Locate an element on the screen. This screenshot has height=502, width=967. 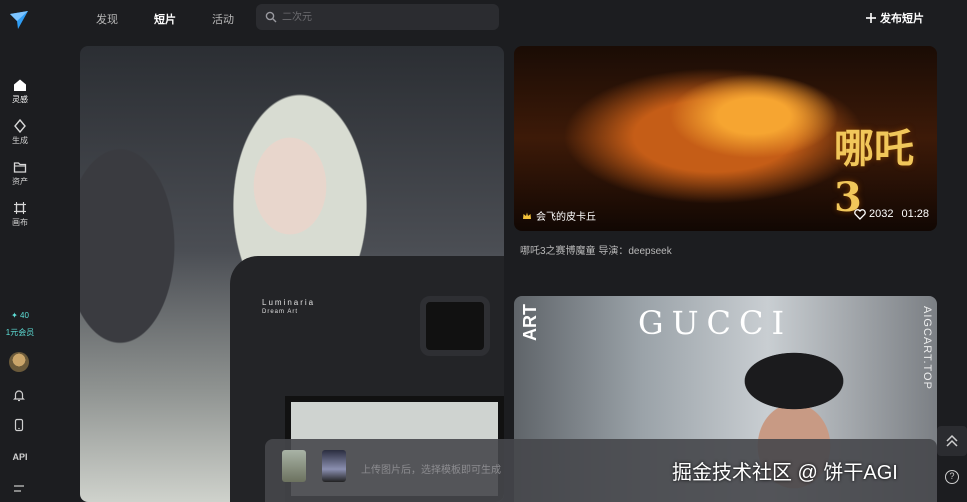
card-caption: 哪吒3之赛博魔童 导演：deepseek is located at coordinates (596, 249).